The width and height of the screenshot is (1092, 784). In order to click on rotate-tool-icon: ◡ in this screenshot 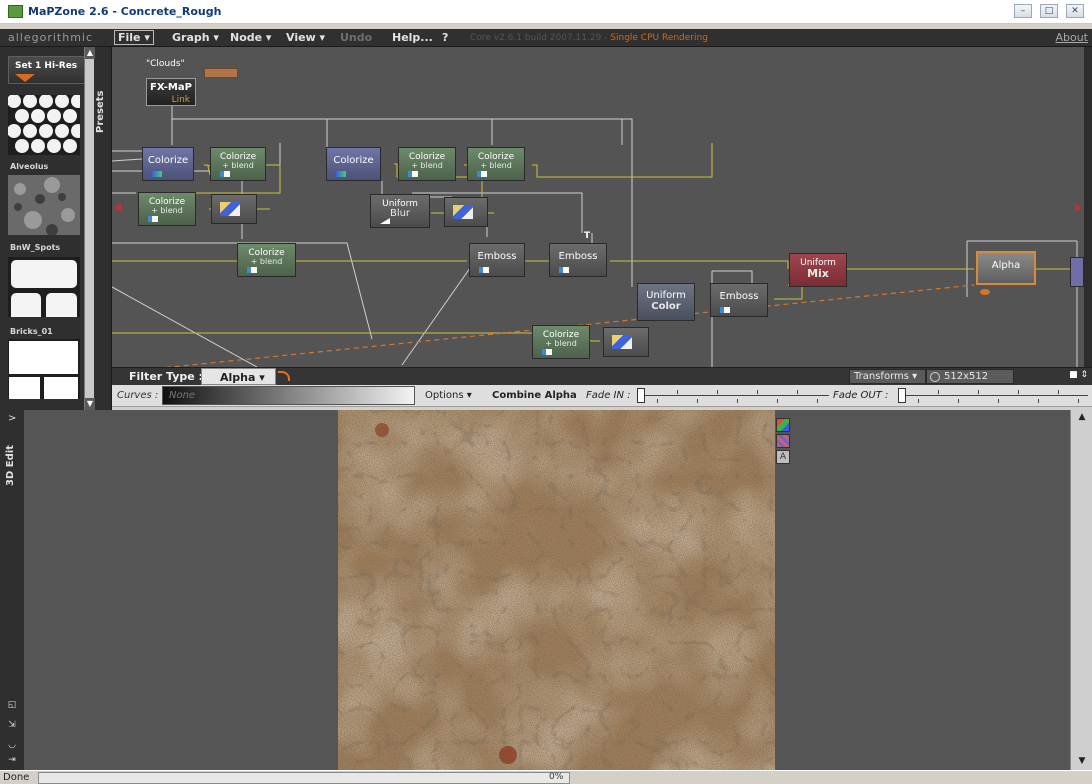, I will do `click(12, 747)`.